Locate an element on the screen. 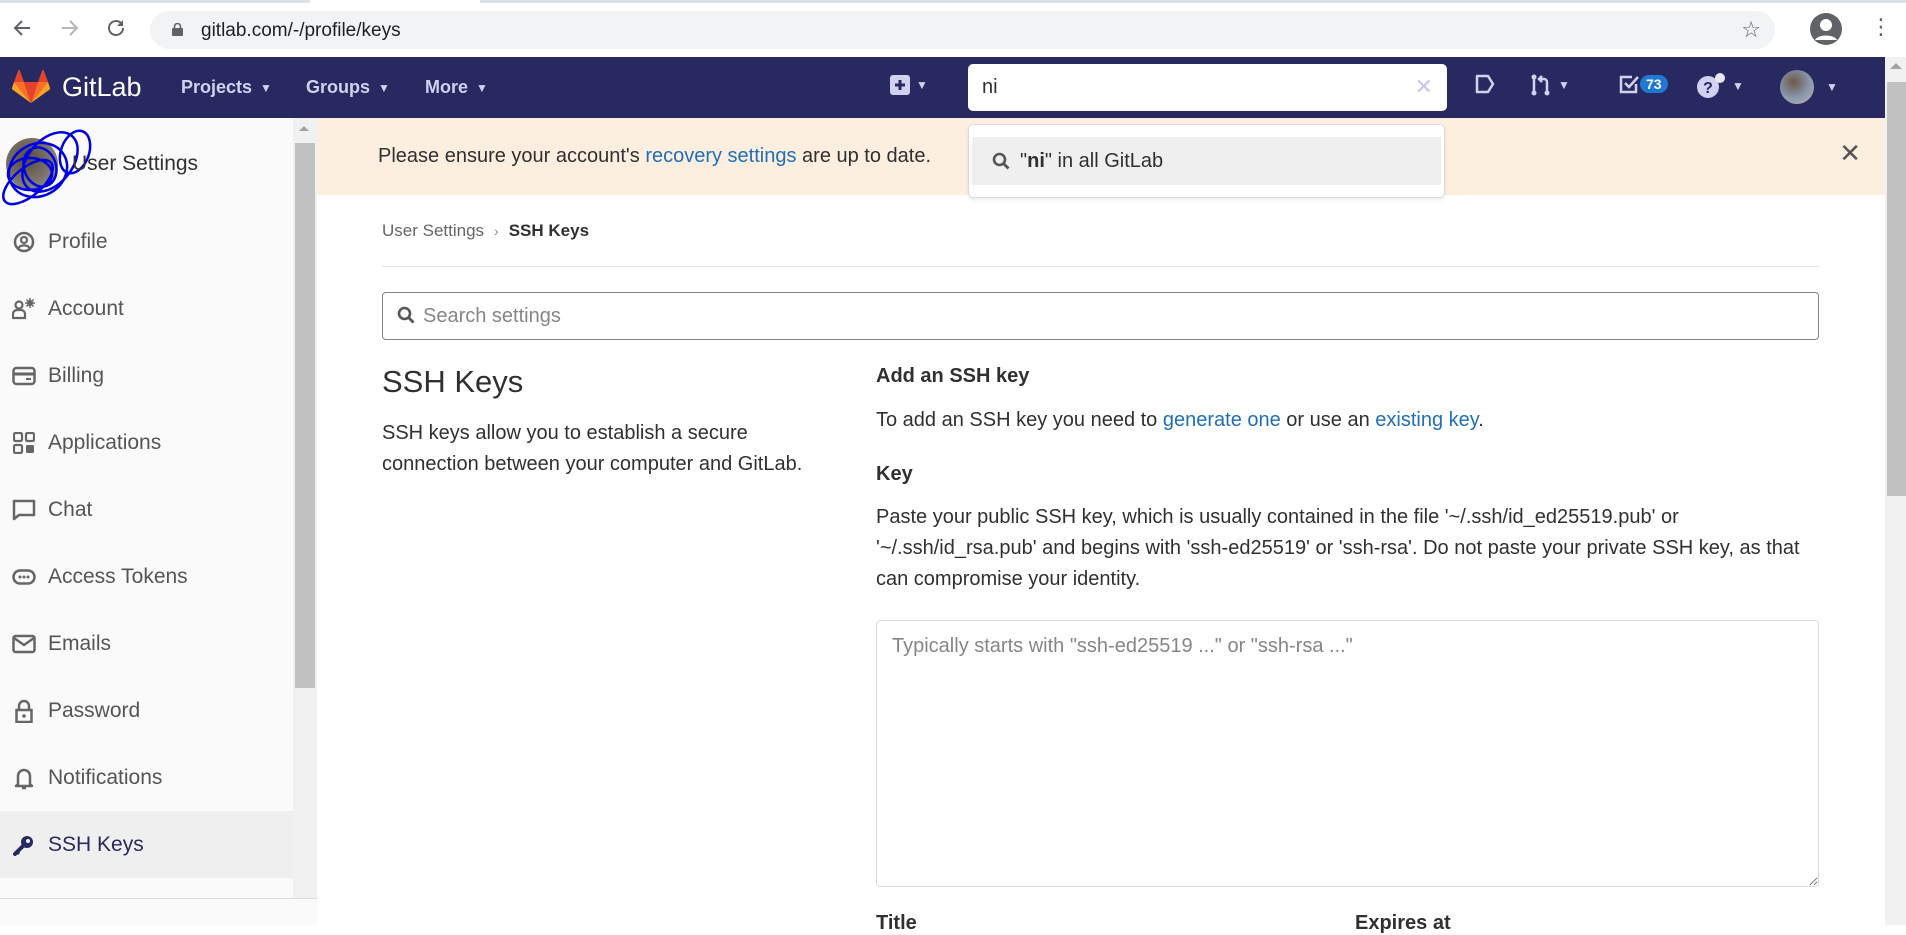  sidebar-item-label: Emails is located at coordinates (80, 643).